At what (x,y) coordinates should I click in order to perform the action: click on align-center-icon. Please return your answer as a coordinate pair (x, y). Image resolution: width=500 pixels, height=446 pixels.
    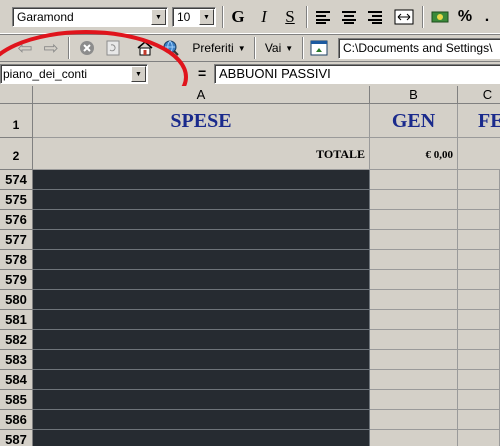
    Looking at the image, I should click on (349, 17).